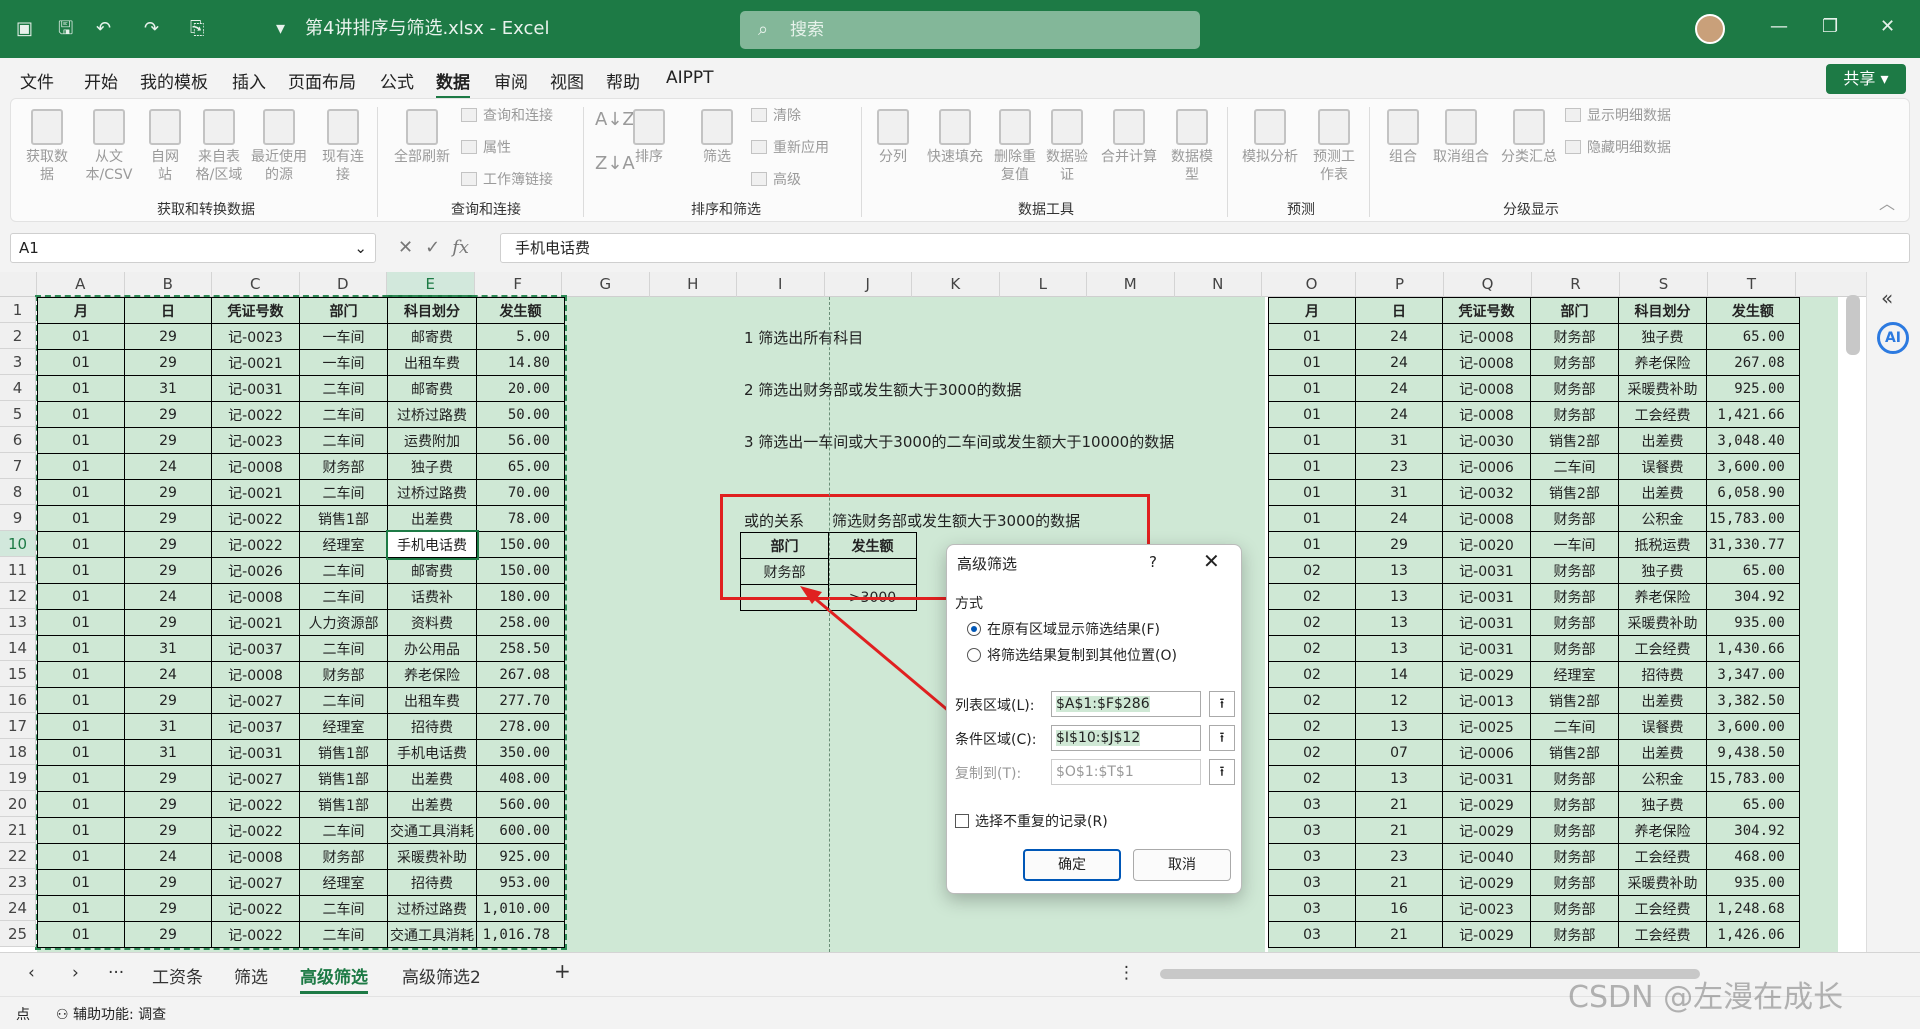 This screenshot has width=1920, height=1029. Describe the element at coordinates (562, 971) in the screenshot. I see `add-sheet-icon: +` at that location.